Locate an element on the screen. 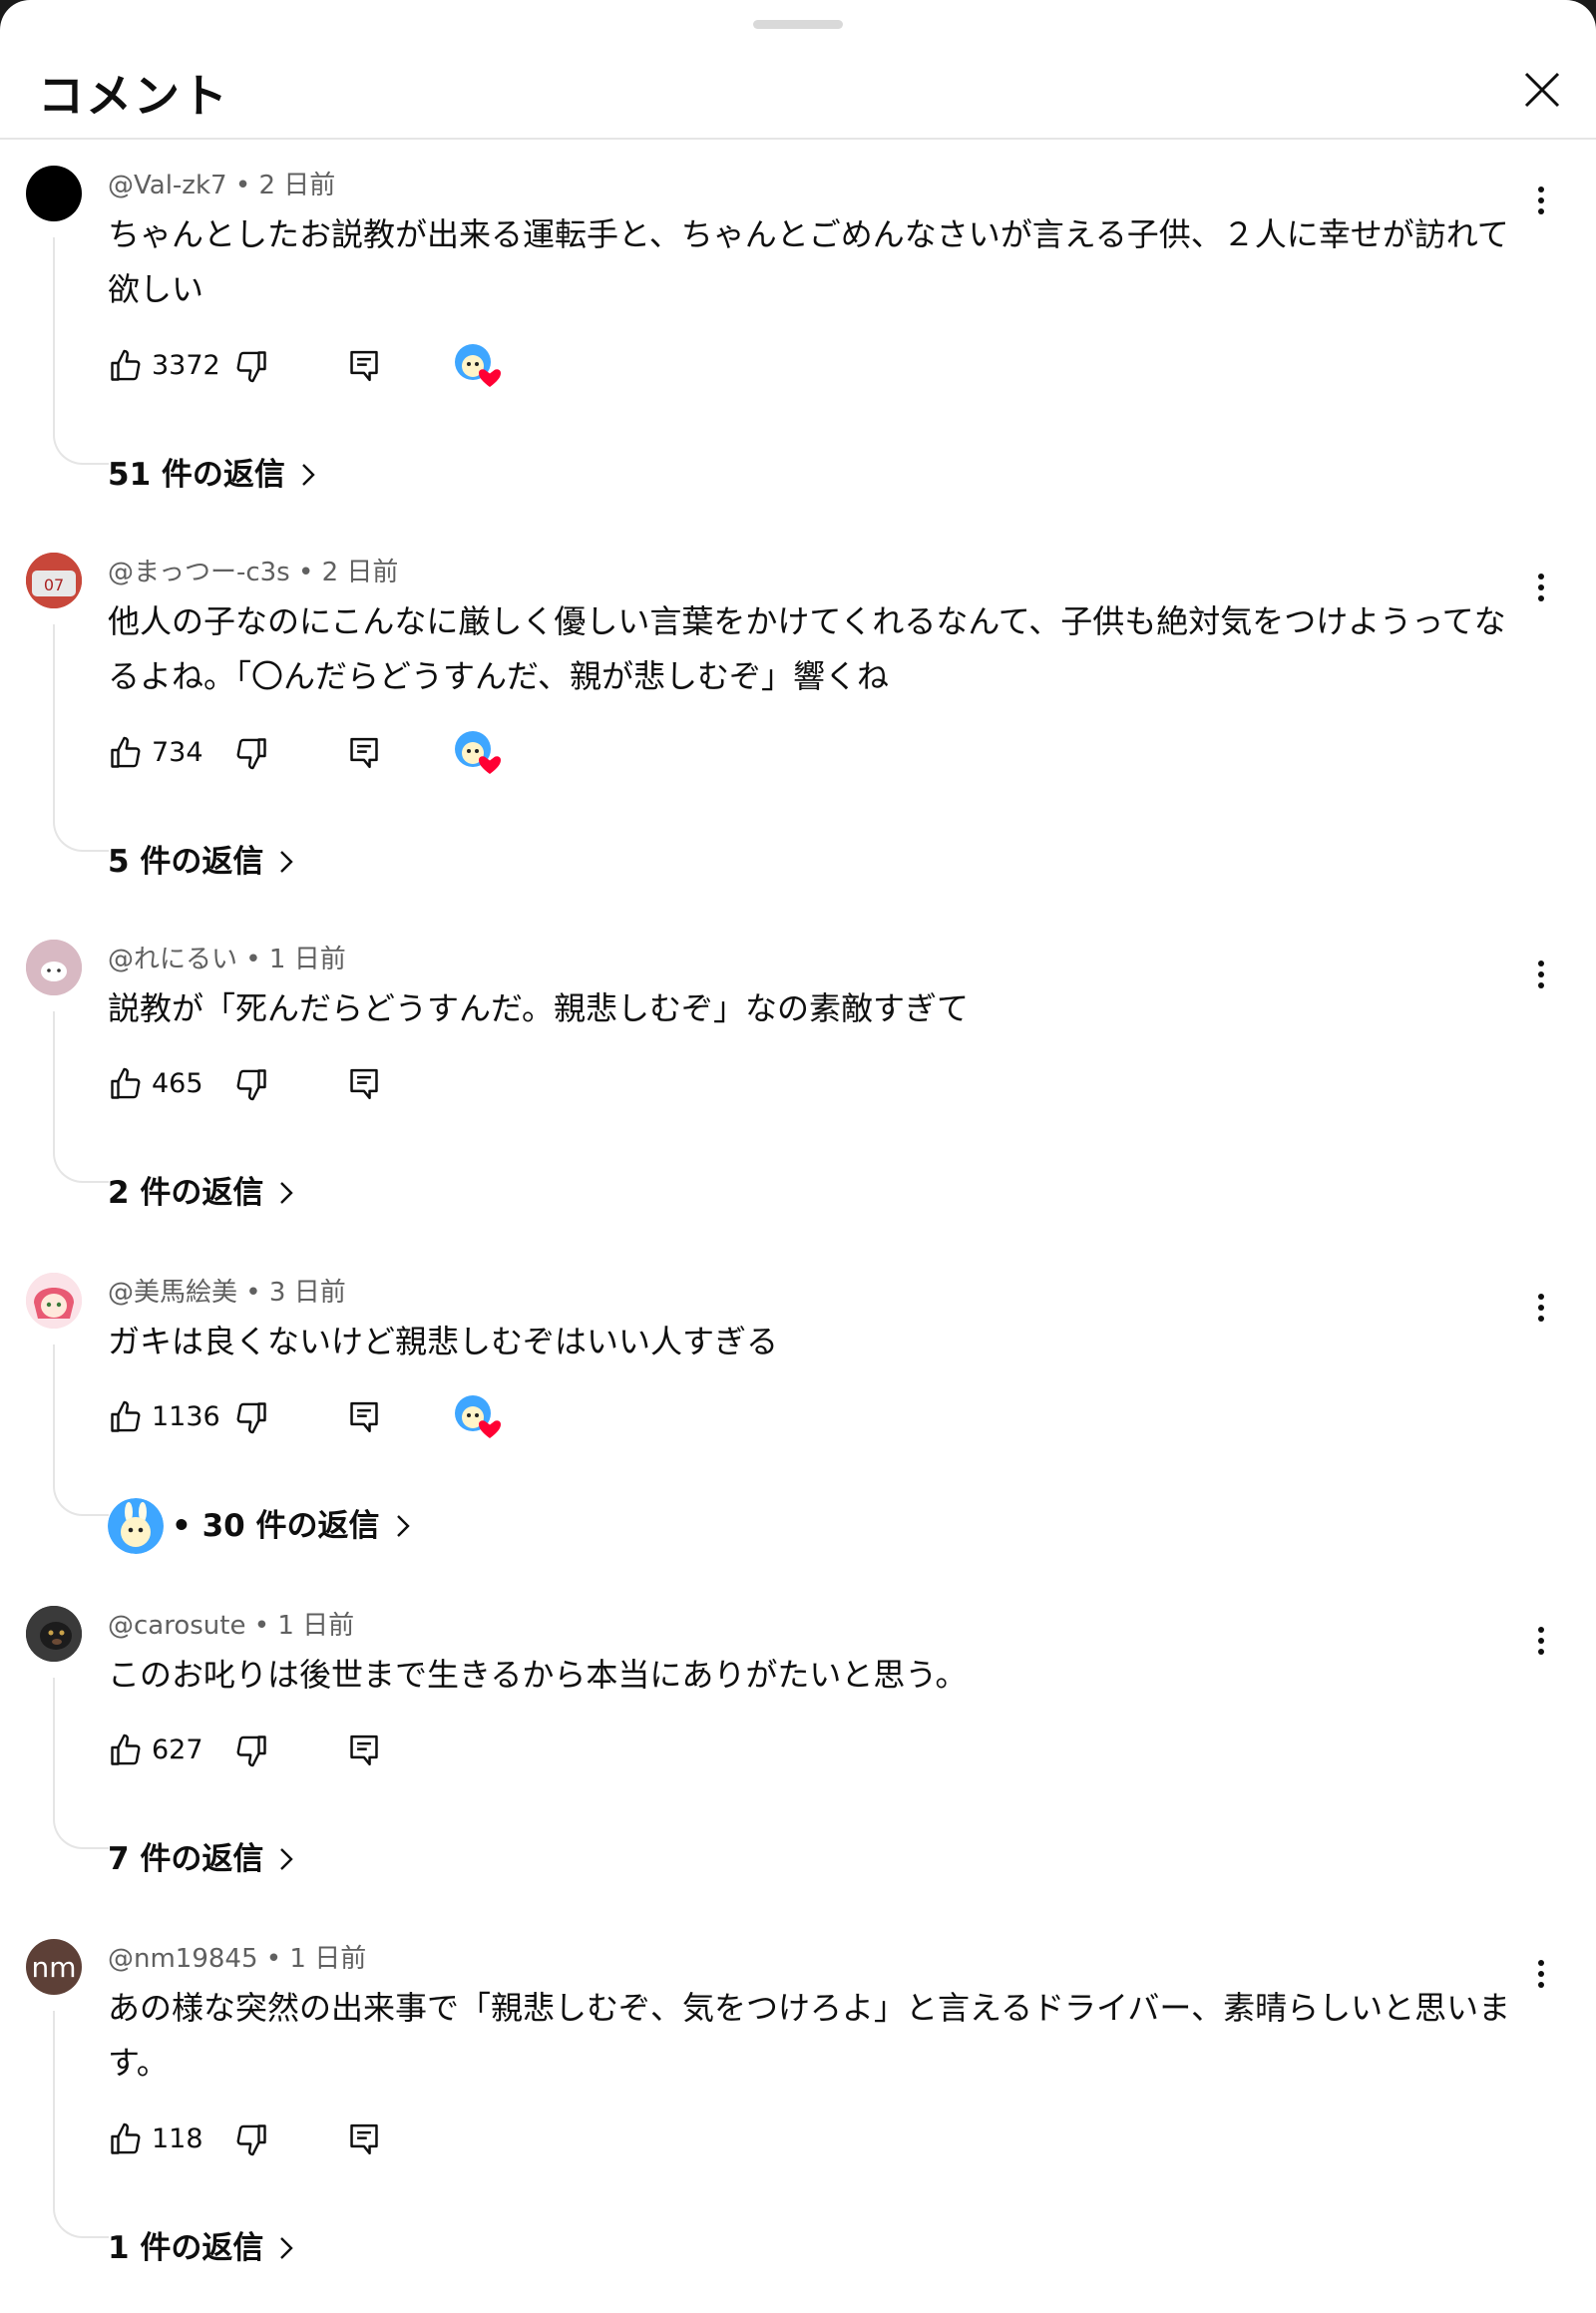 The width and height of the screenshot is (1596, 2313). view-replies-button: 5 件の返信 is located at coordinates (201, 862).